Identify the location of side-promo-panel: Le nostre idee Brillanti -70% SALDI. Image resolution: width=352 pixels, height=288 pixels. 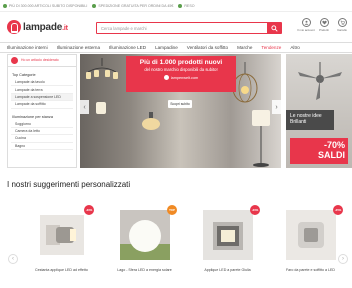
(319, 111).